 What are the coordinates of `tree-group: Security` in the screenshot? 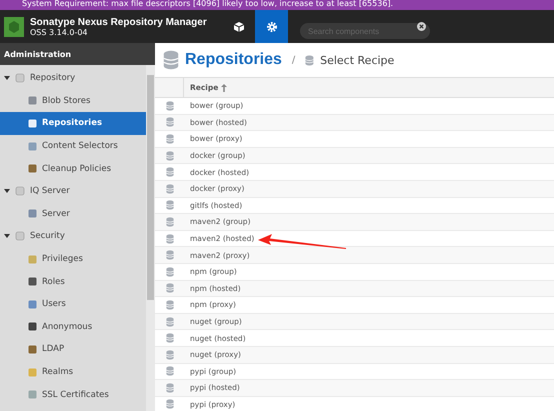 It's located at (73, 236).